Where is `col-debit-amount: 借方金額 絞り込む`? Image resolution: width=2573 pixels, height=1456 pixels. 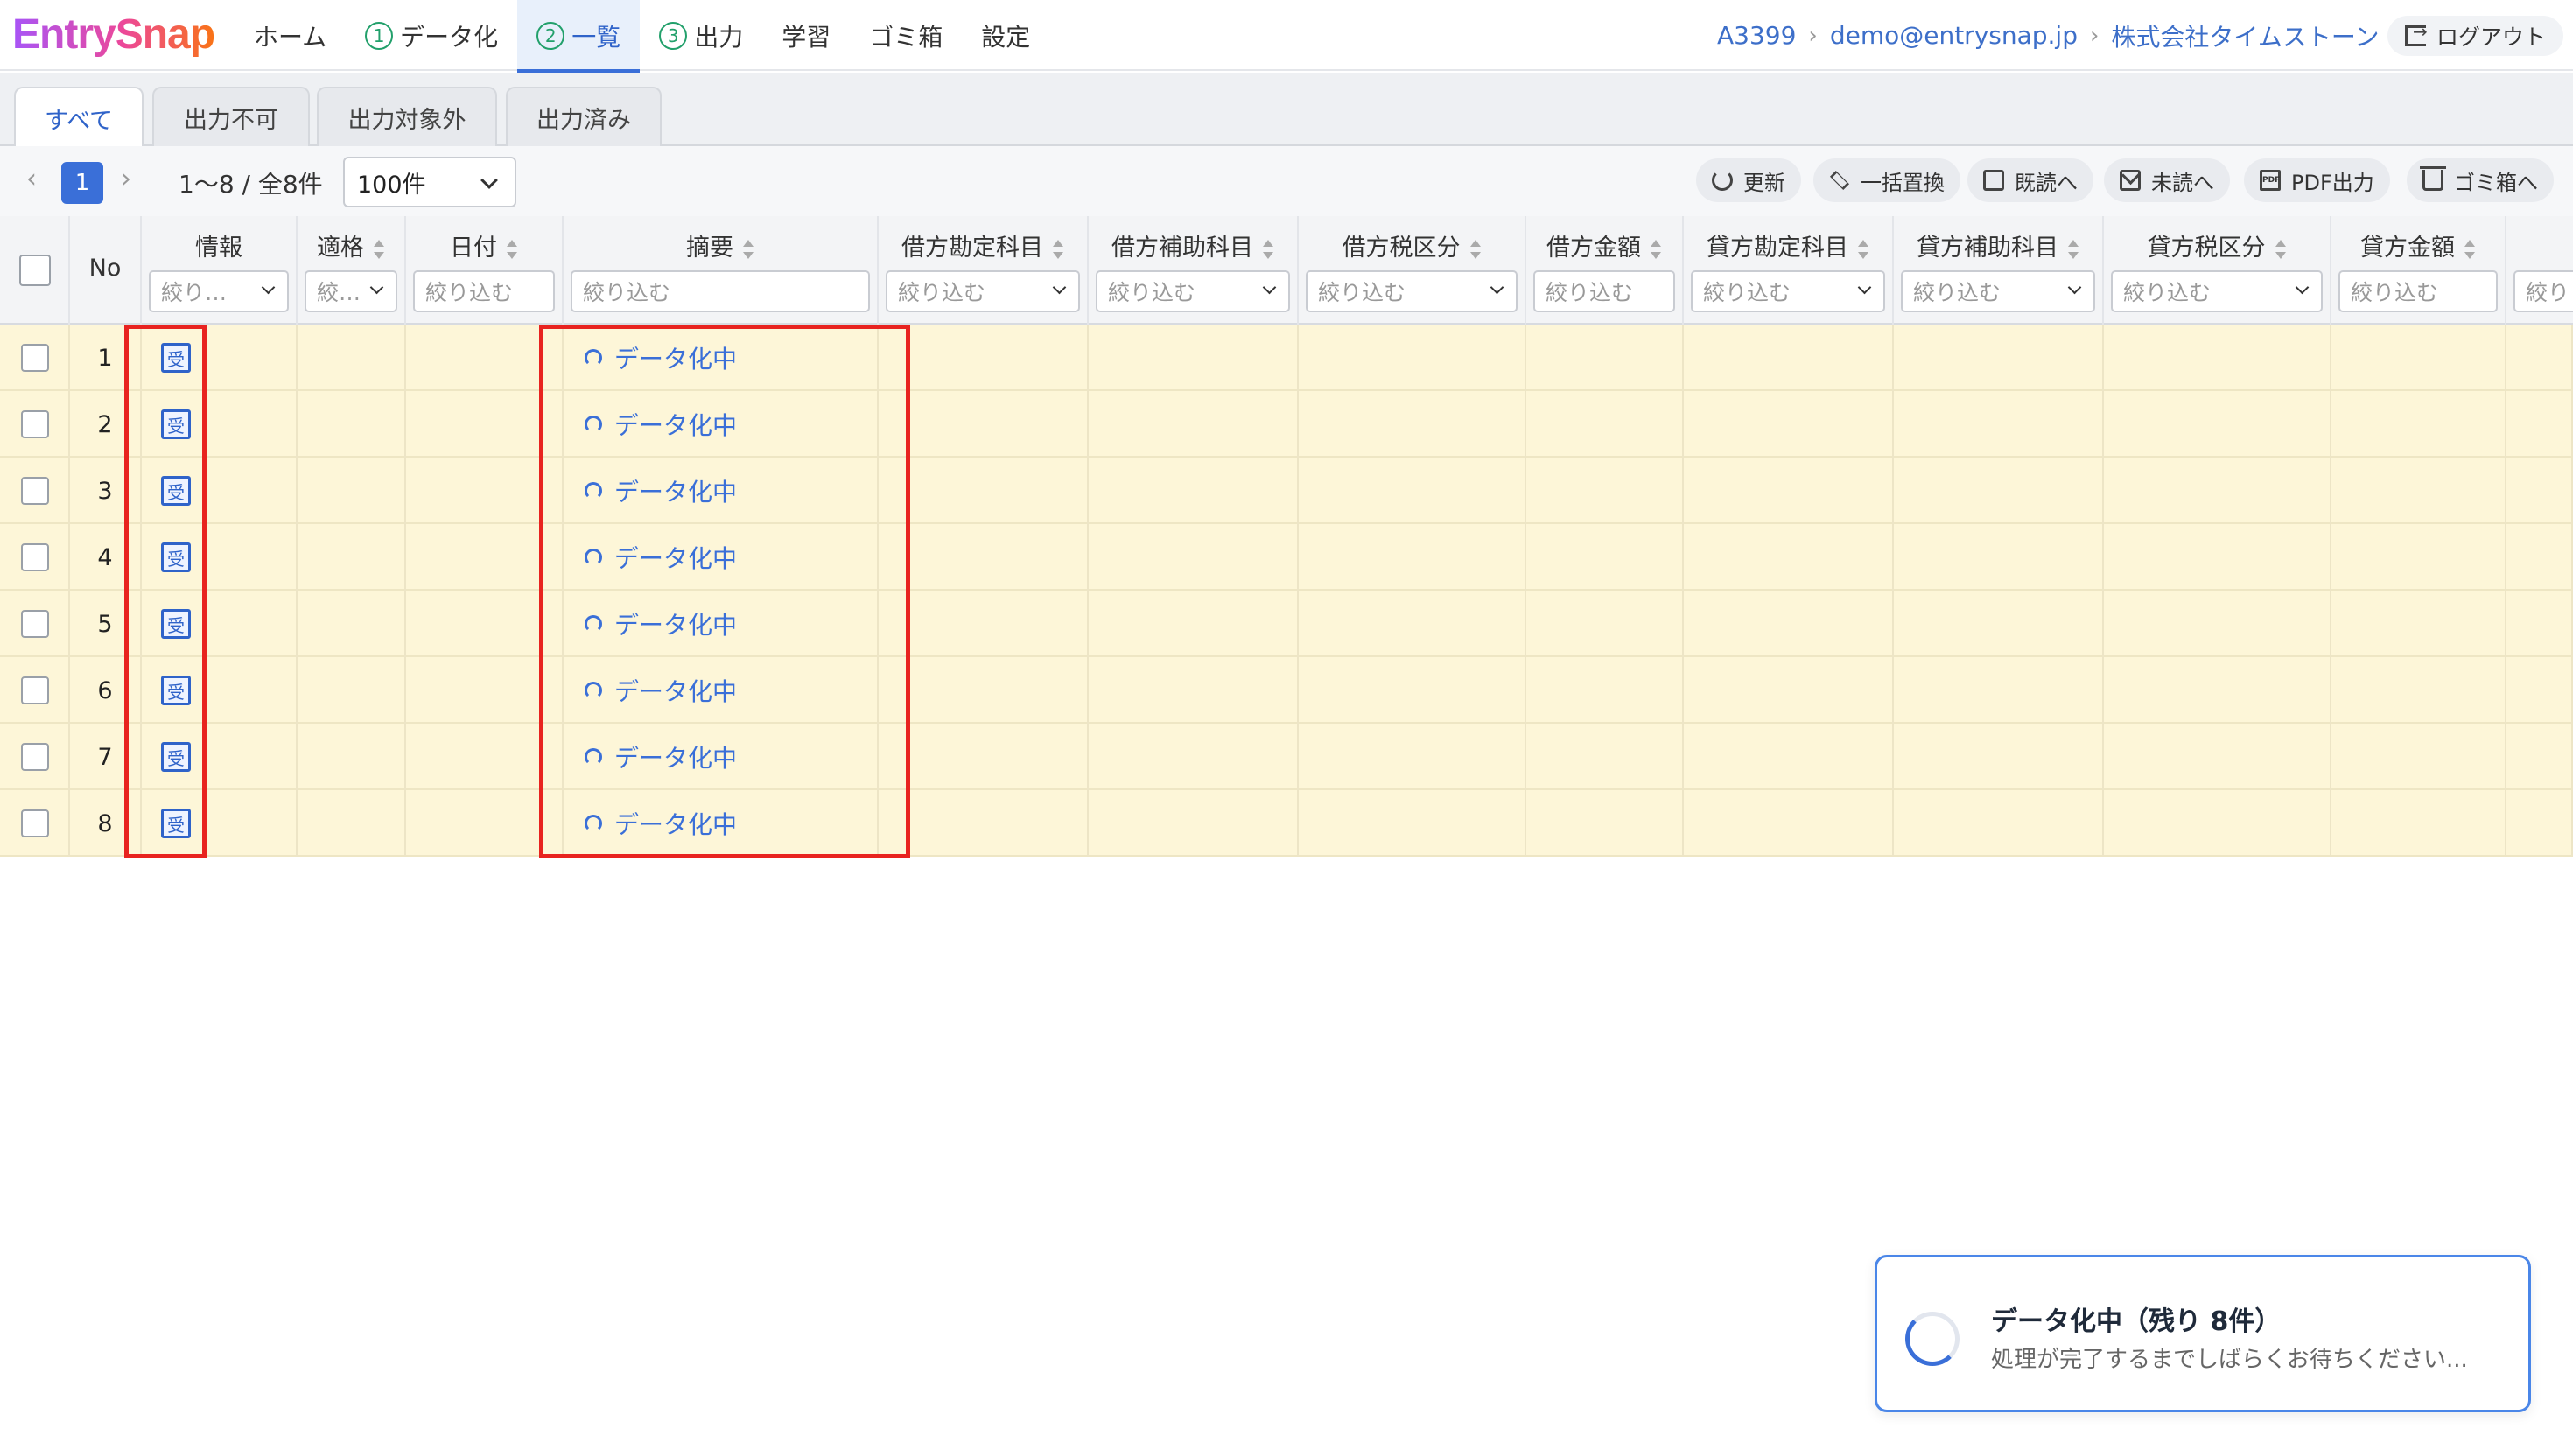
col-debit-amount: 借方金額 絞り込む is located at coordinates (1605, 270).